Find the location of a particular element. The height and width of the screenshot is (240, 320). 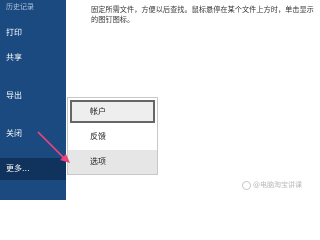

watermark-logo-icon is located at coordinates (246, 185).